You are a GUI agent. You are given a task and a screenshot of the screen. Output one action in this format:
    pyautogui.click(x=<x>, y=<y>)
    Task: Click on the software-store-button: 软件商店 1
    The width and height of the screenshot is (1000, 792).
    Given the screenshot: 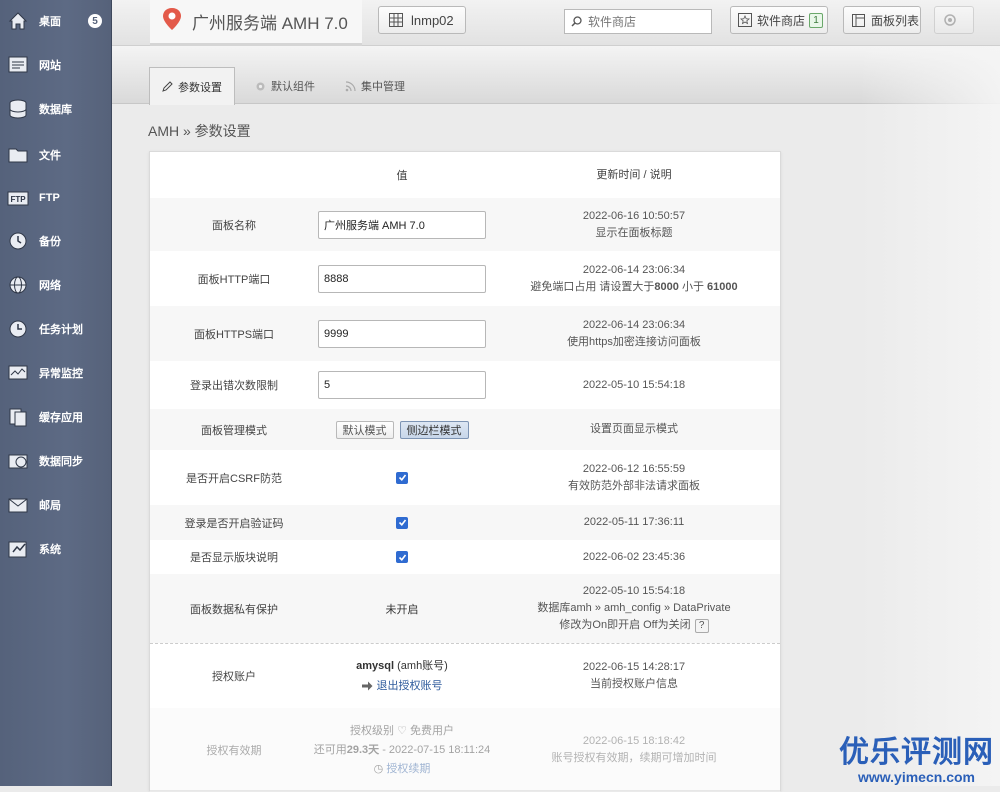 What is the action you would take?
    pyautogui.click(x=779, y=20)
    